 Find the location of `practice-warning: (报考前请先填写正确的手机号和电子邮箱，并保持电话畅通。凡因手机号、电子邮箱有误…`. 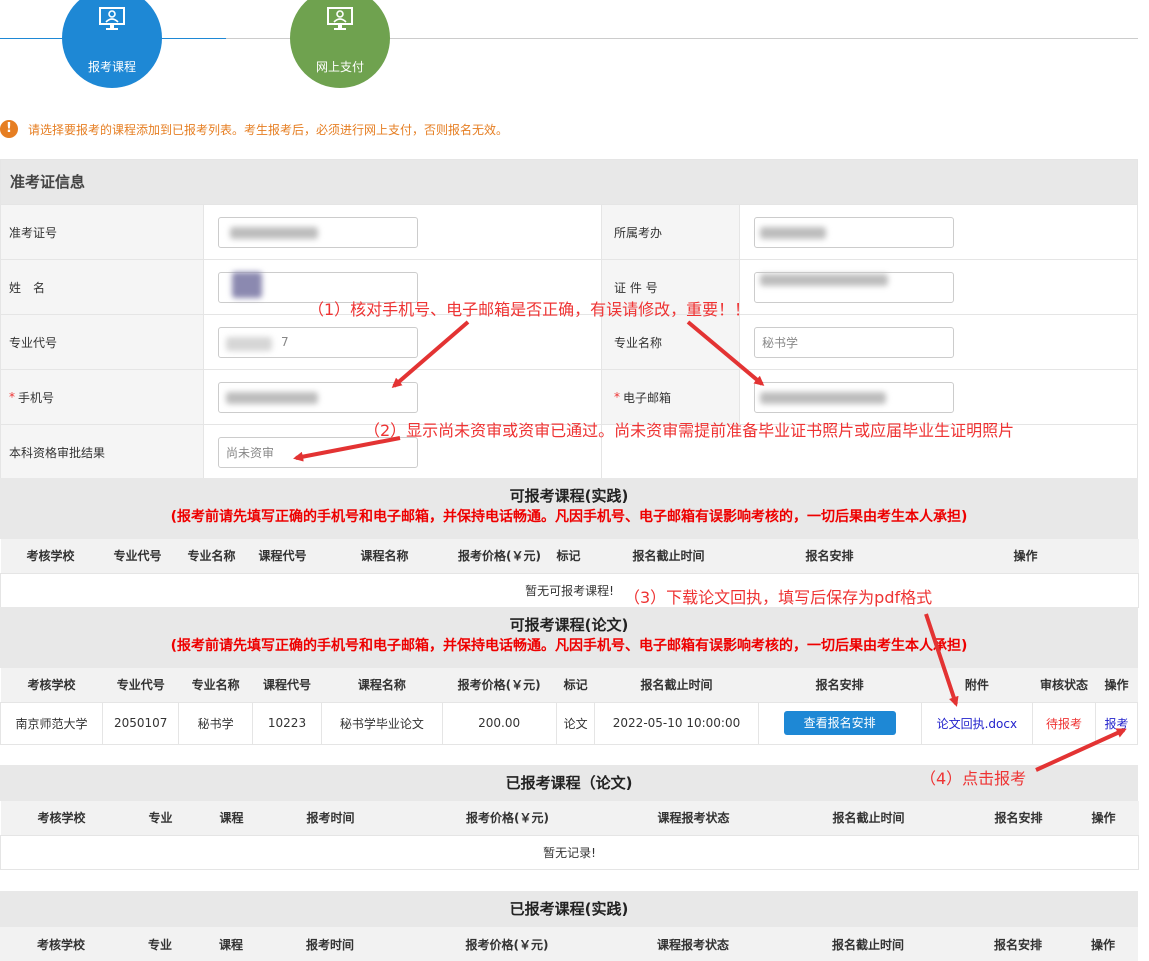

practice-warning: (报考前请先填写正确的手机号和电子邮箱，并保持电话畅通。凡因手机号、电子邮箱有误… is located at coordinates (569, 517).